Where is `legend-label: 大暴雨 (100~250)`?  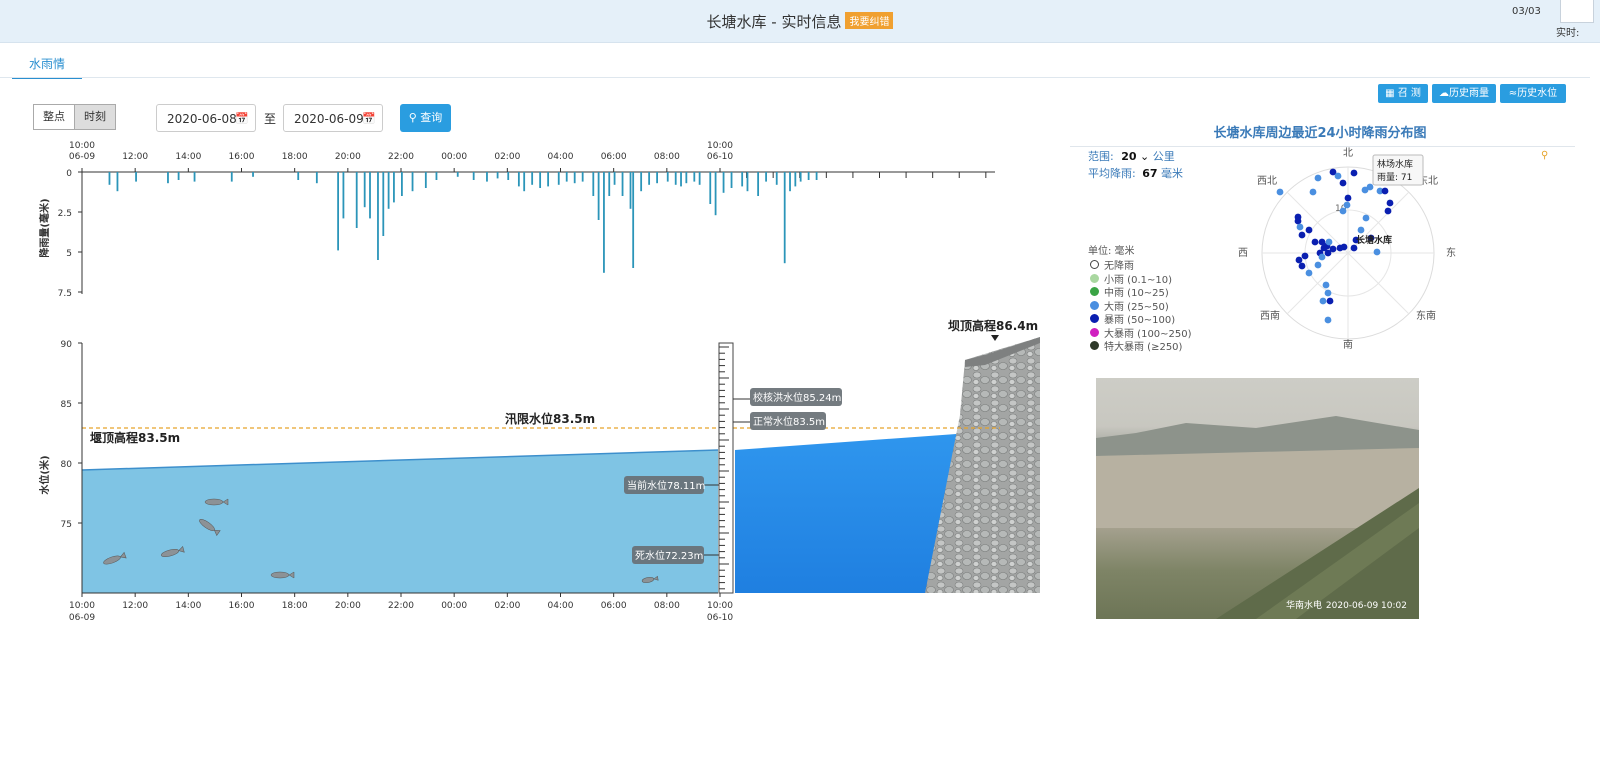 legend-label: 大暴雨 (100~250) is located at coordinates (1148, 334).